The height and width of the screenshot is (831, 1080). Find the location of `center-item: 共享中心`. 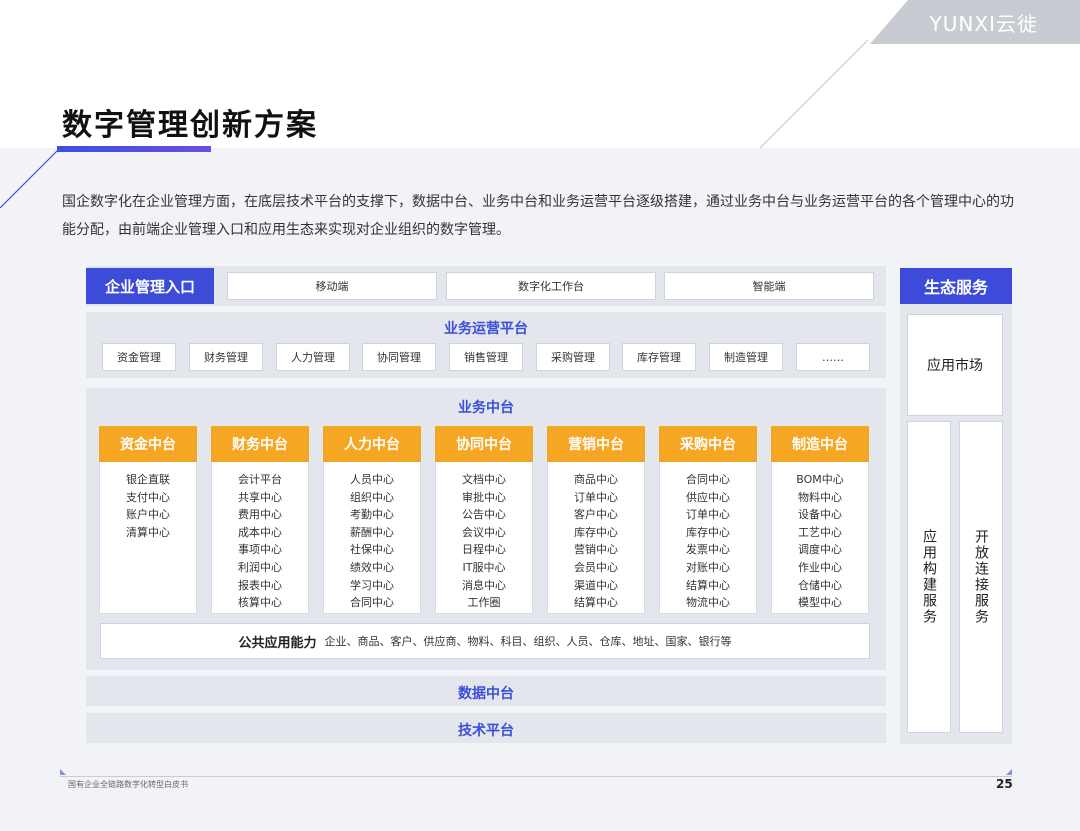

center-item: 共享中心 is located at coordinates (260, 497).